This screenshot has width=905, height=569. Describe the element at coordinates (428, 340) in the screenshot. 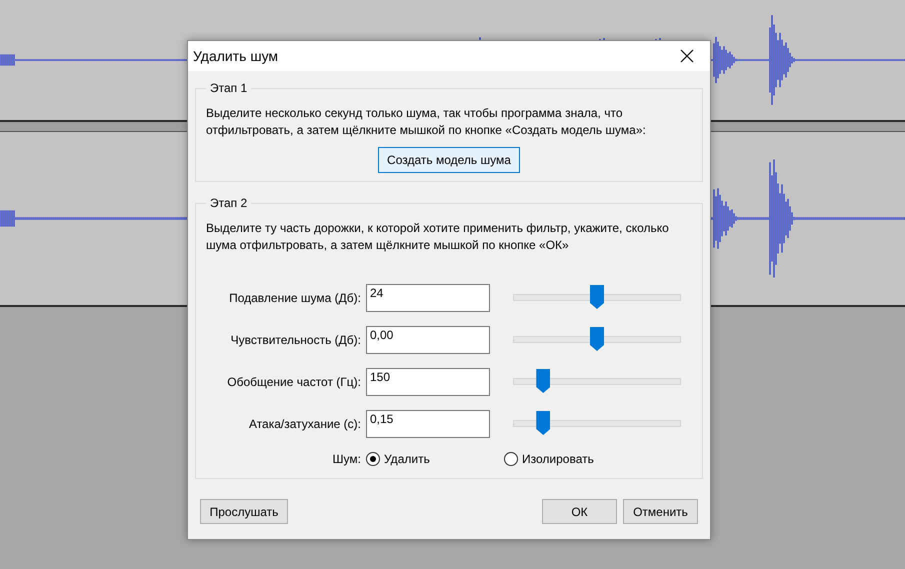

I see `input-field: 0,00` at that location.